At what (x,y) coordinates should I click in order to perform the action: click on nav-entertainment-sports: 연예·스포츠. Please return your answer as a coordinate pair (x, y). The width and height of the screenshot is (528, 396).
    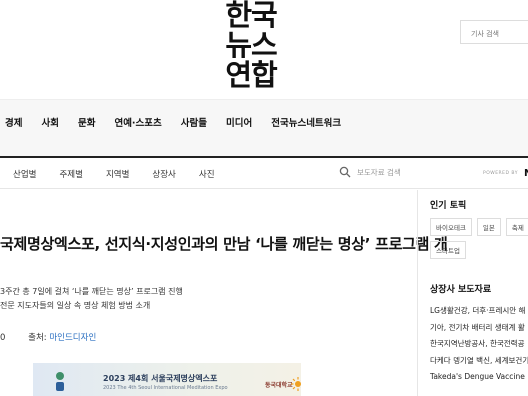
    Looking at the image, I should click on (137, 122).